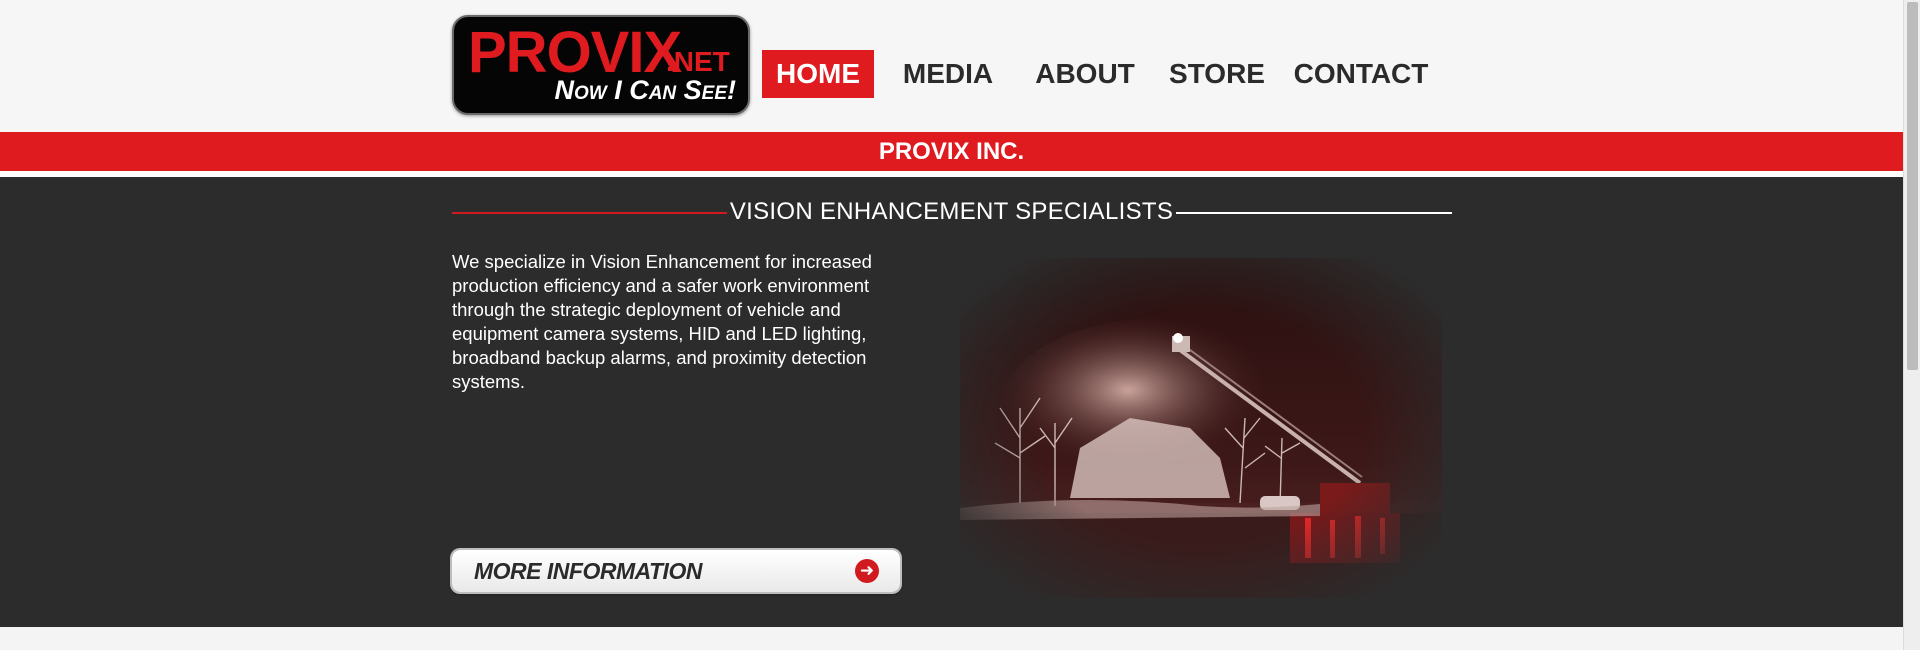 The image size is (1920, 650). I want to click on nav-contact: CONTACT, so click(1361, 74).